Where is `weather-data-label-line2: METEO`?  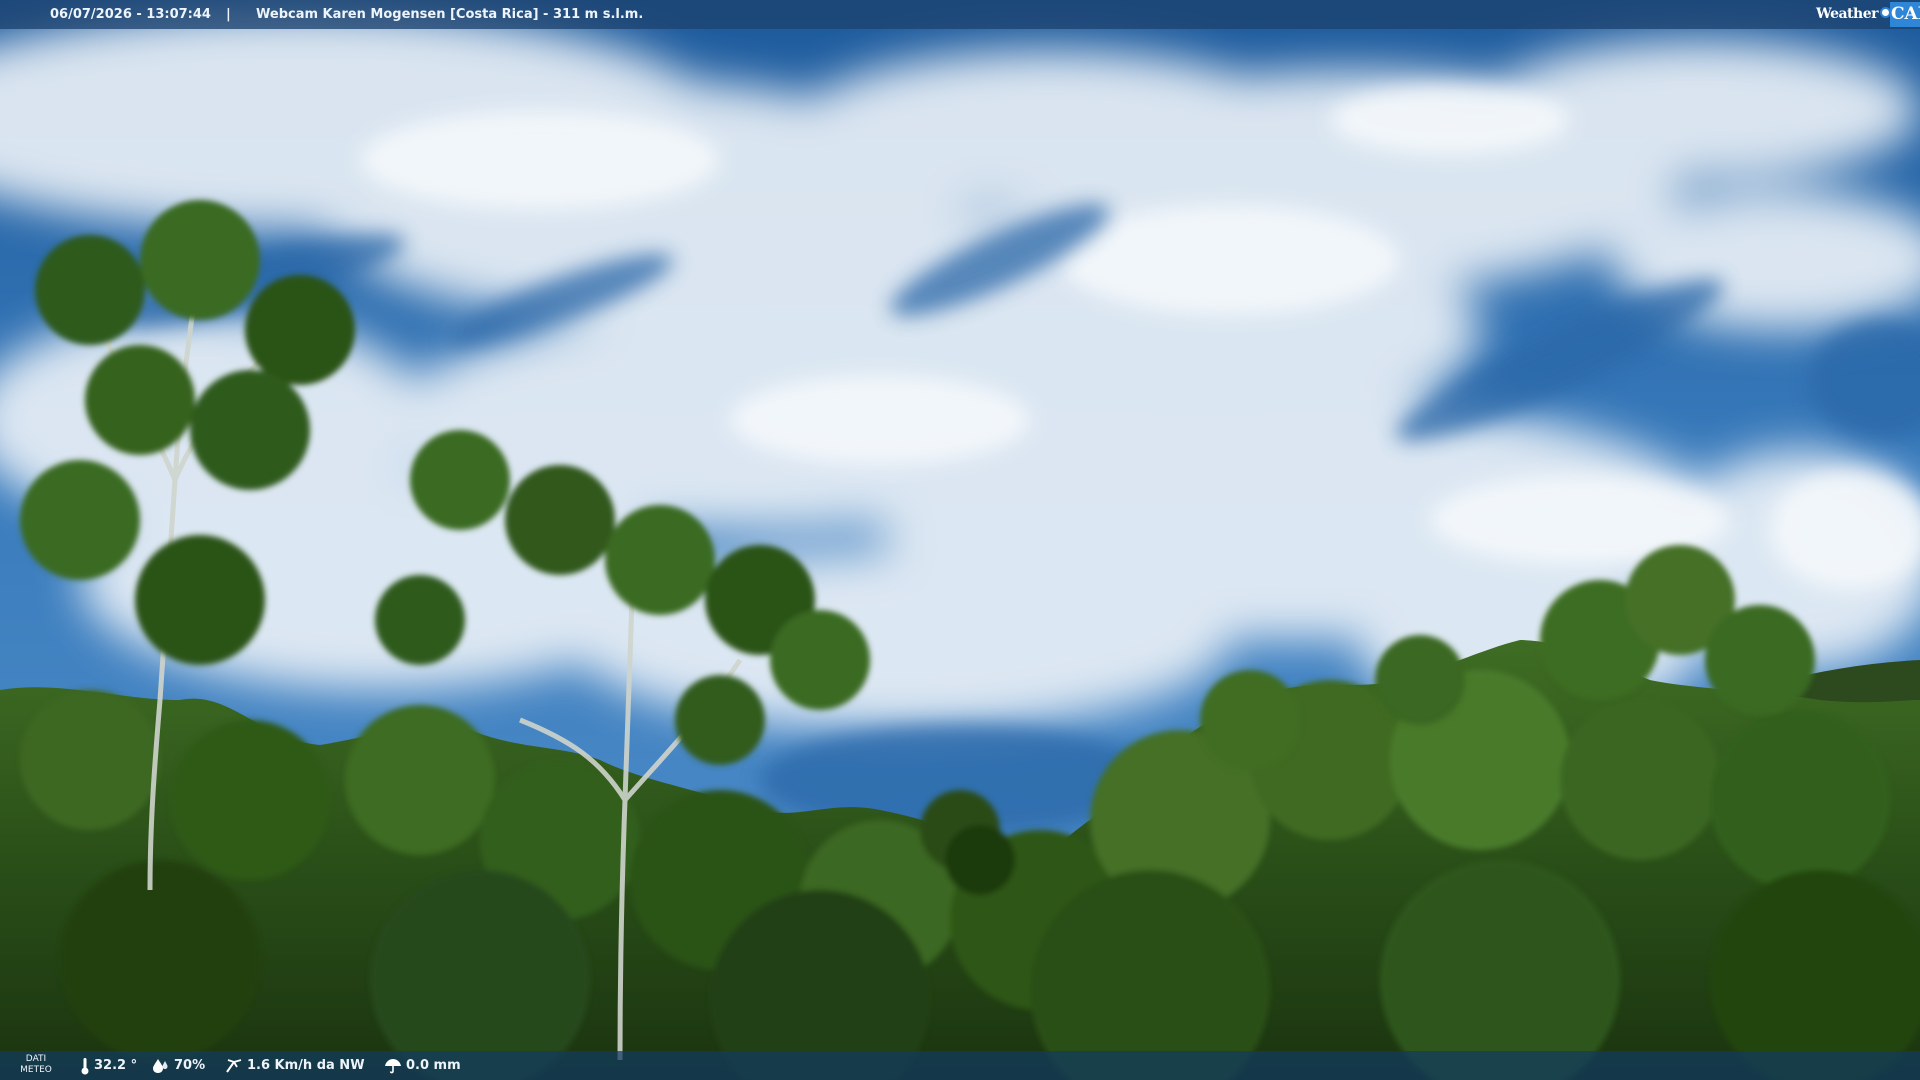
weather-data-label-line2: METEO is located at coordinates (36, 1070).